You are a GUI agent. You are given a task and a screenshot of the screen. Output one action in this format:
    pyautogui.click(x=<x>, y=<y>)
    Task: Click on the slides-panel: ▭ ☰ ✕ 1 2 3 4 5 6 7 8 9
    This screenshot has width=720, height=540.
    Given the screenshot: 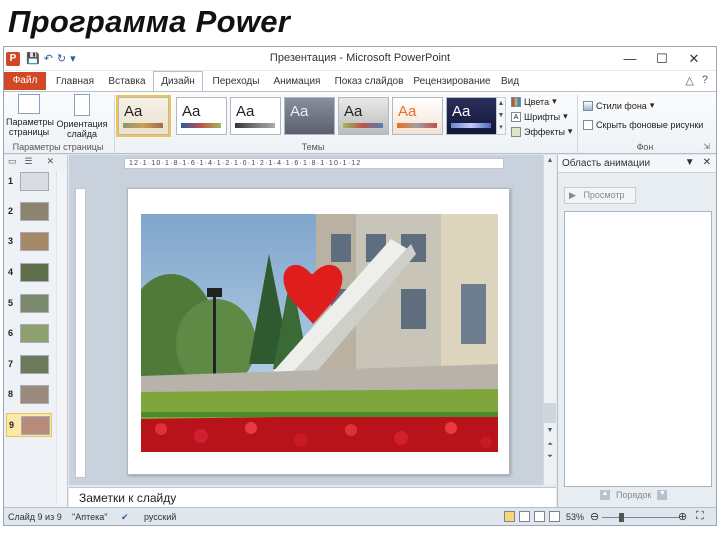 What is the action you would take?
    pyautogui.click(x=36, y=331)
    